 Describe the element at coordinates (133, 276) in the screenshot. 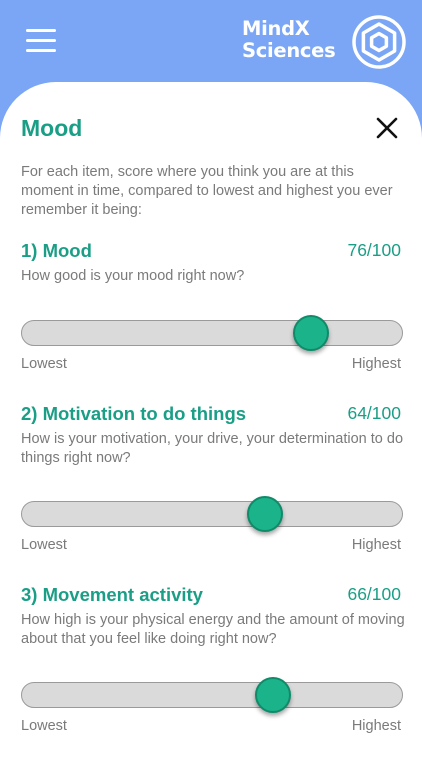

I see `item-question: How good is your mood right now?` at that location.